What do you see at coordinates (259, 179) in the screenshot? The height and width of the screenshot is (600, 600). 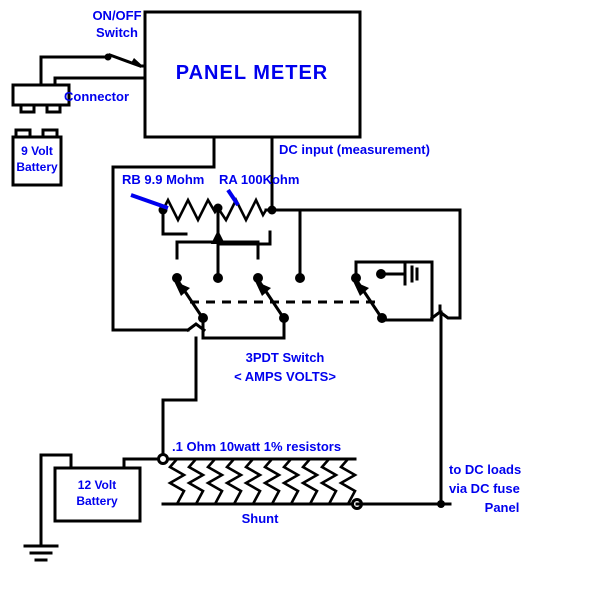 I see `resistor-ra-label: RA 100Kohm` at bounding box center [259, 179].